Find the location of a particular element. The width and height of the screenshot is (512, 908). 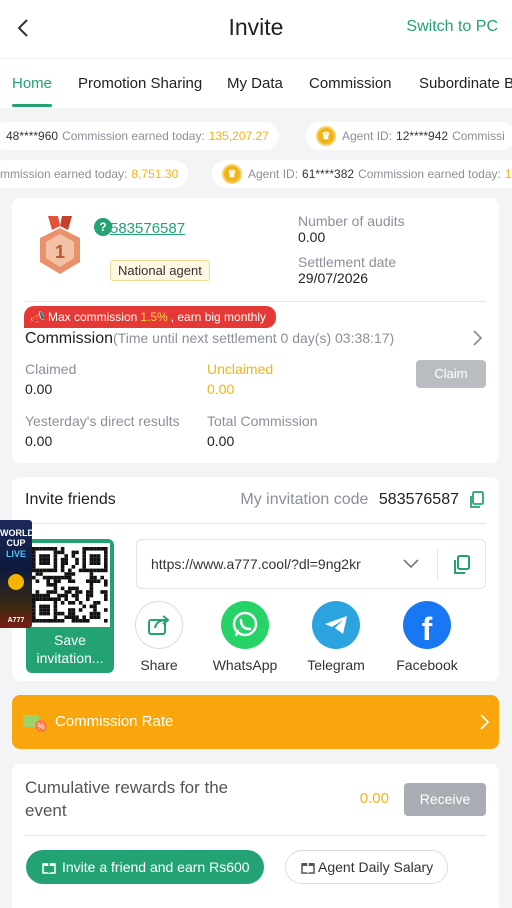

agent-level-medal-icon: 1 is located at coordinates (60, 245).